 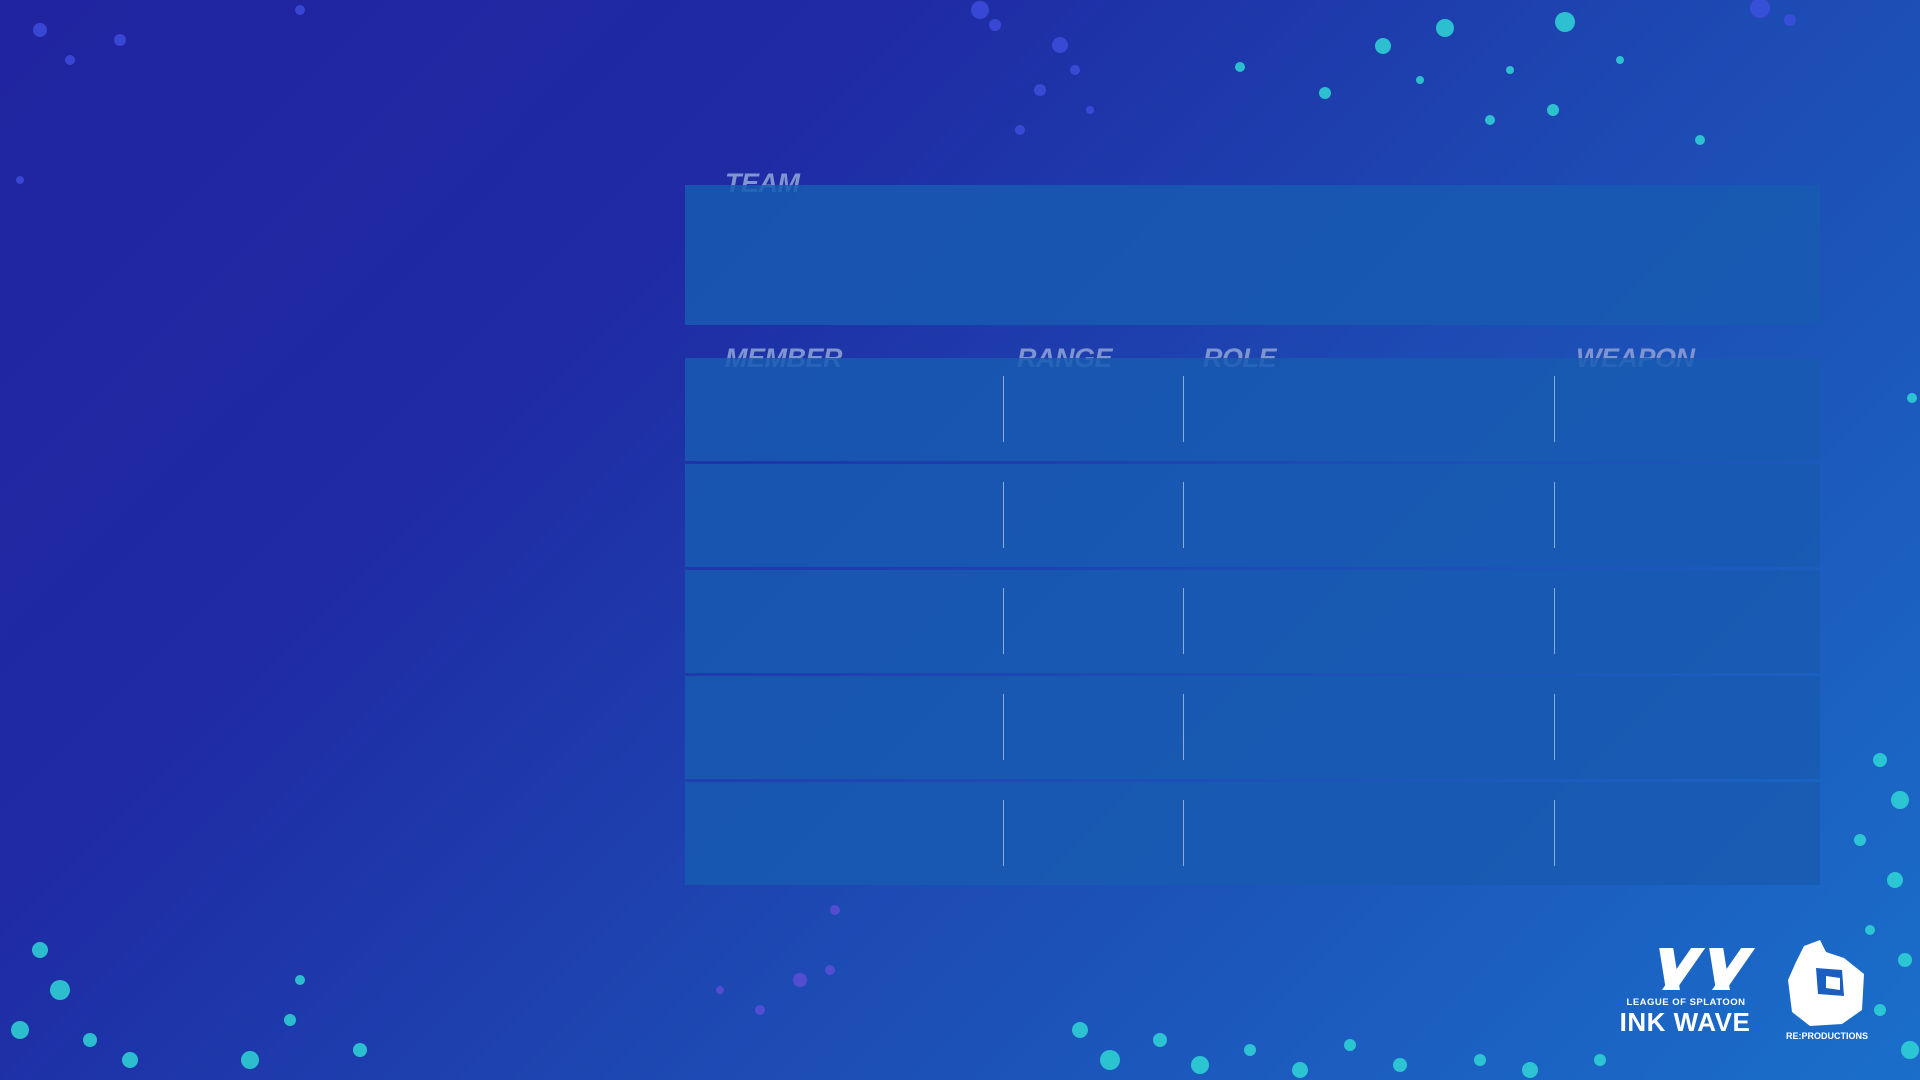 I want to click on ink-wave-title: INK WAVE, so click(x=1685, y=1022).